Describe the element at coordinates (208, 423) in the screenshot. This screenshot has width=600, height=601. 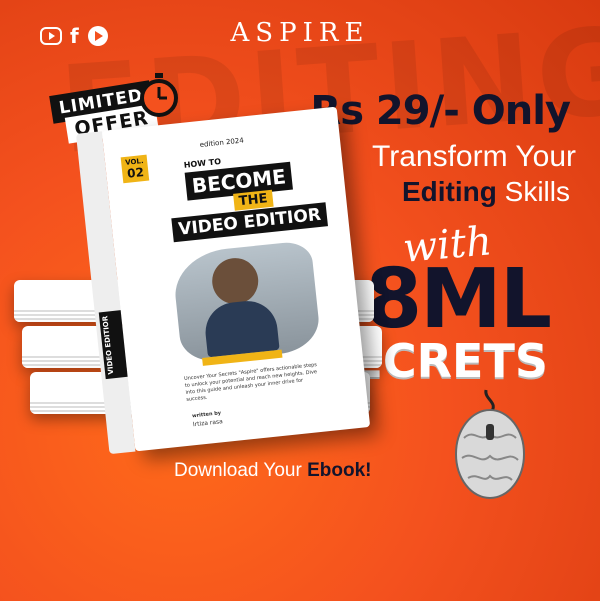
I see `author-name: Irtiza rasa` at that location.